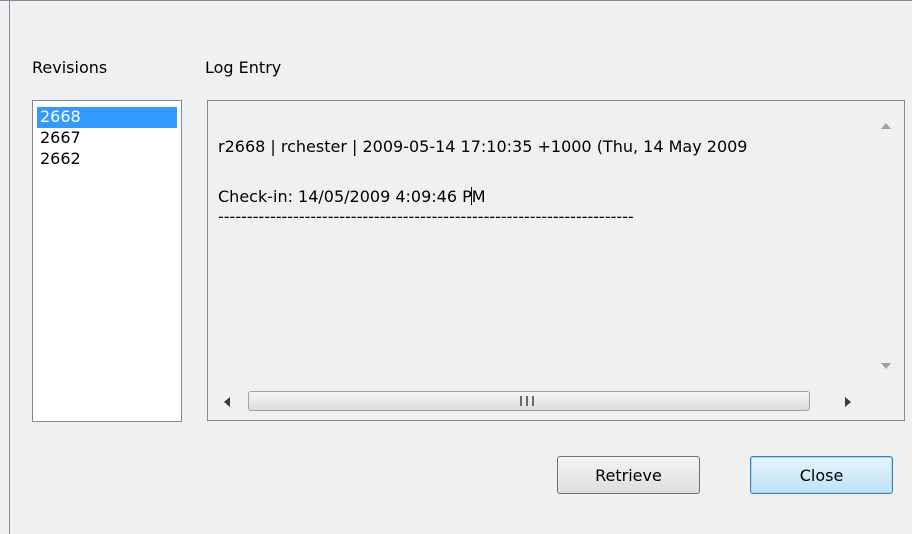 The height and width of the screenshot is (534, 912). What do you see at coordinates (345, 196) in the screenshot?
I see `log-message-text: Check-in: 14/05/2009 4:09:46 P` at bounding box center [345, 196].